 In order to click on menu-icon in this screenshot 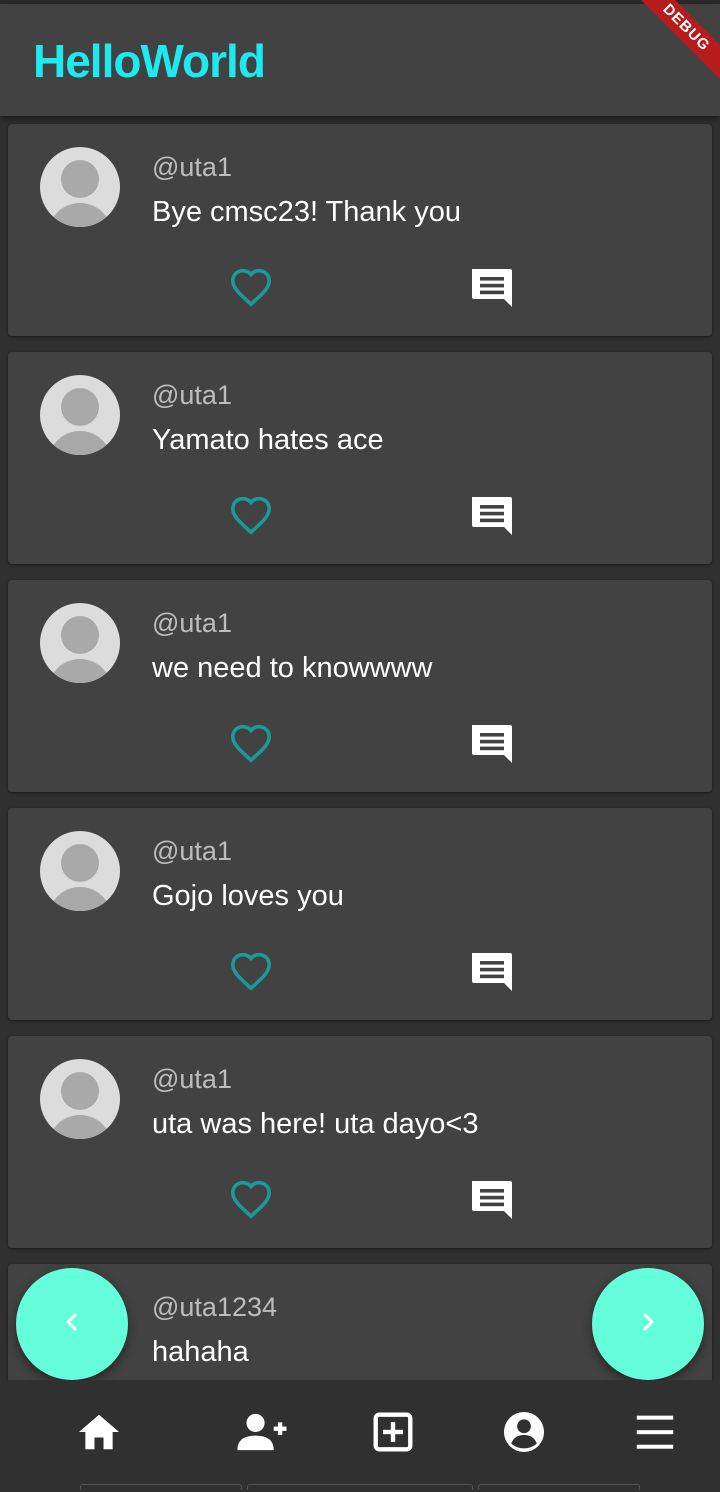, I will do `click(655, 1434)`.